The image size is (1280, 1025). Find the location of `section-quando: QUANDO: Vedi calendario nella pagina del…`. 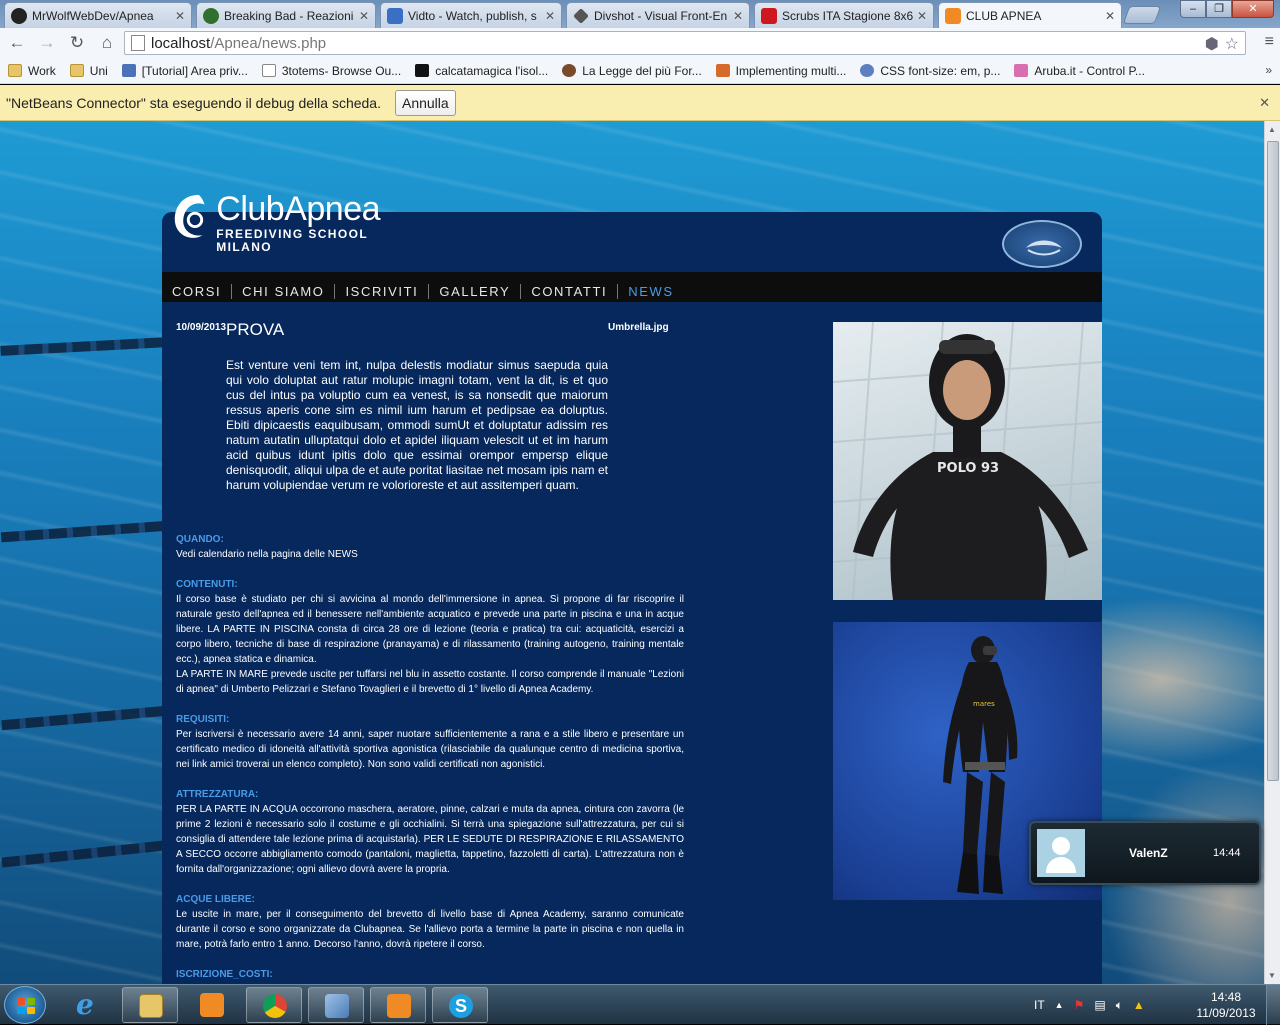

section-quando: QUANDO: Vedi calendario nella pagina del… is located at coordinates (430, 547).